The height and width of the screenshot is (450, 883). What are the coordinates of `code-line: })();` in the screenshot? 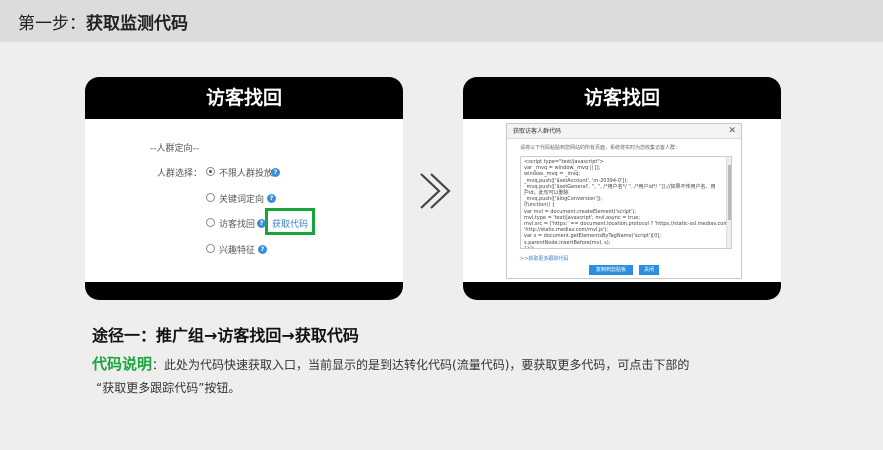 It's located at (529, 247).